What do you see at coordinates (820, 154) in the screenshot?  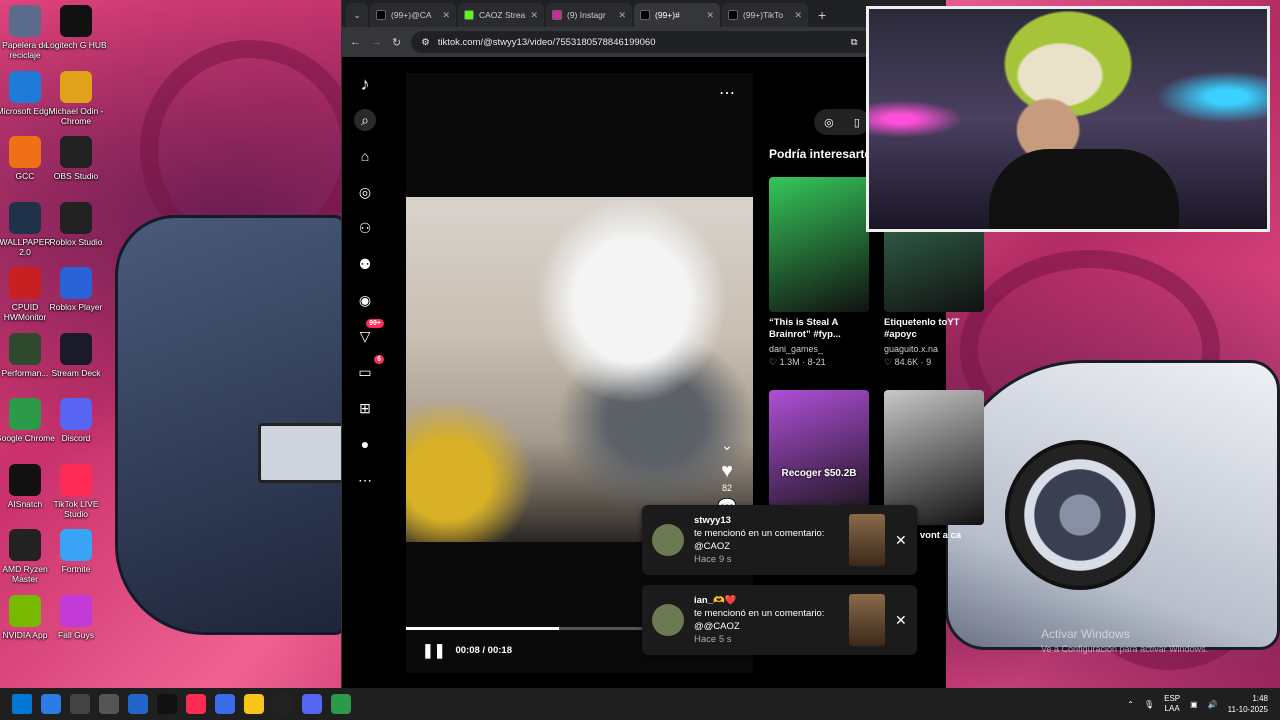 I see `recommend-title: Podría interesarte` at bounding box center [820, 154].